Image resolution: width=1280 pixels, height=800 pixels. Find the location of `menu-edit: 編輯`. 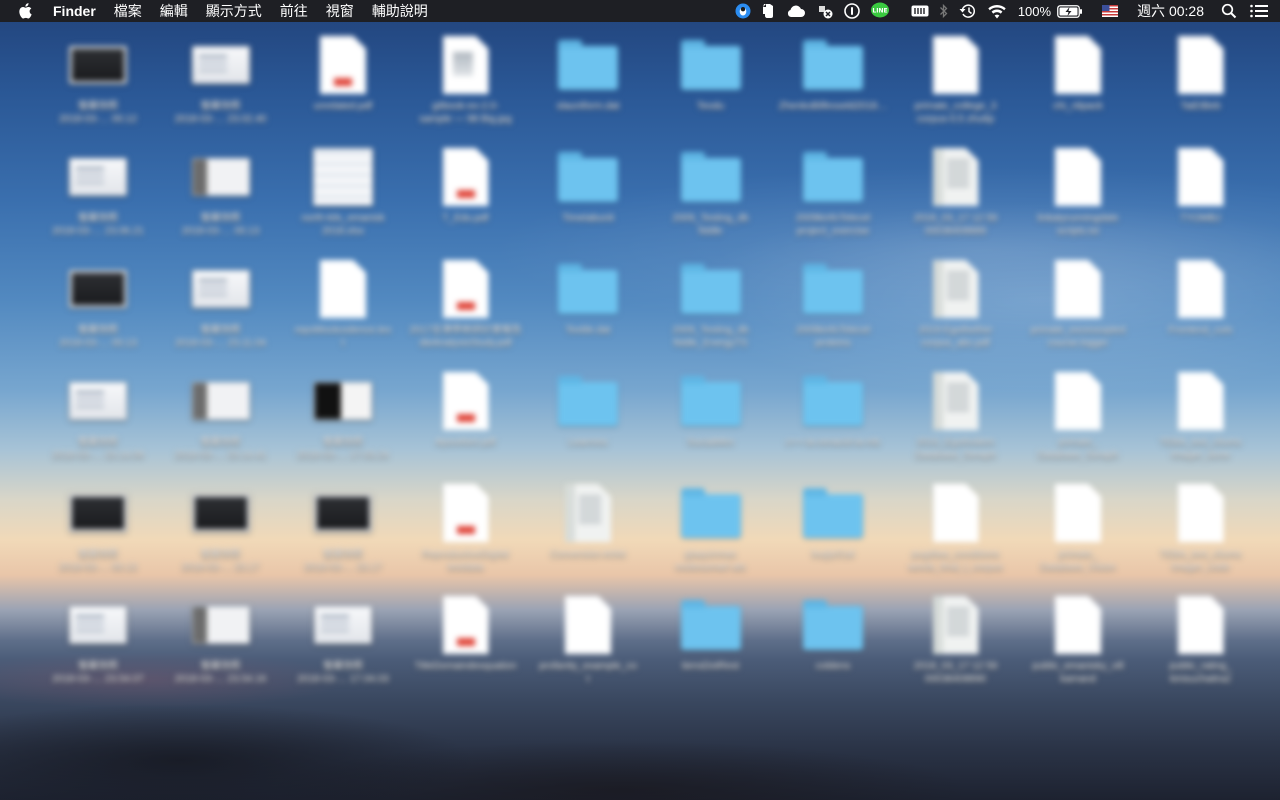

menu-edit: 編輯 is located at coordinates (174, 11).